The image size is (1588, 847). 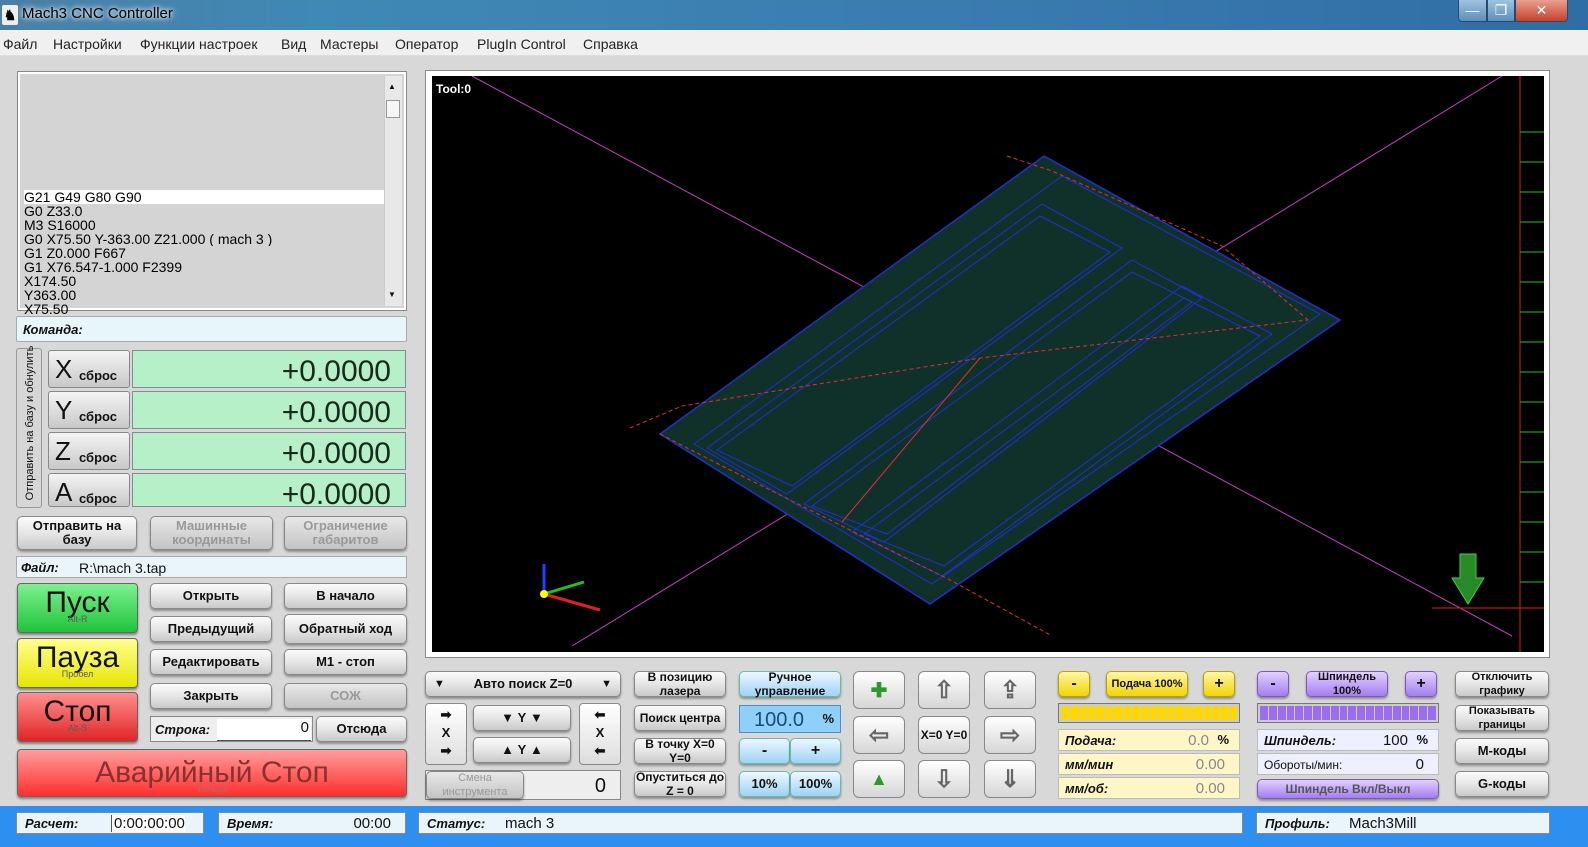 I want to click on jog-y-minus-button: ▲ Y ▲, so click(x=522, y=750).